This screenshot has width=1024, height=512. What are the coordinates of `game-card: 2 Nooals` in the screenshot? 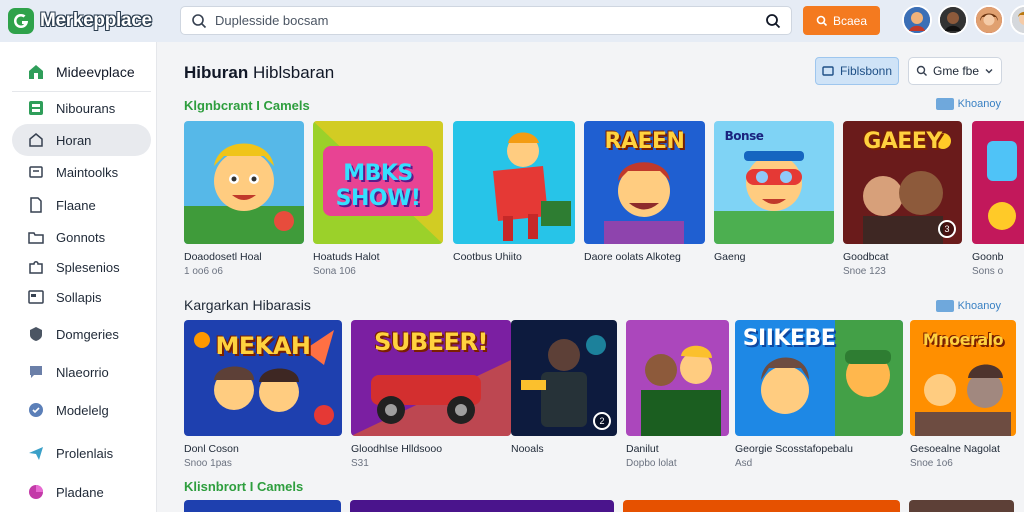 It's located at (564, 389).